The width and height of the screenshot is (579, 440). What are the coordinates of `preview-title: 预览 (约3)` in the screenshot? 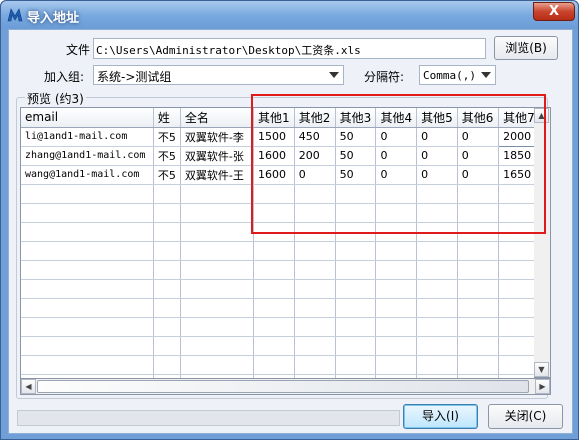 It's located at (55, 98).